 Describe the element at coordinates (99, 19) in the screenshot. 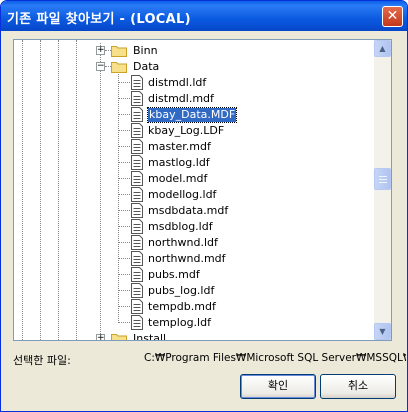

I see `window-title: 기존 파일 찾아보기 - (LOCAL)` at that location.